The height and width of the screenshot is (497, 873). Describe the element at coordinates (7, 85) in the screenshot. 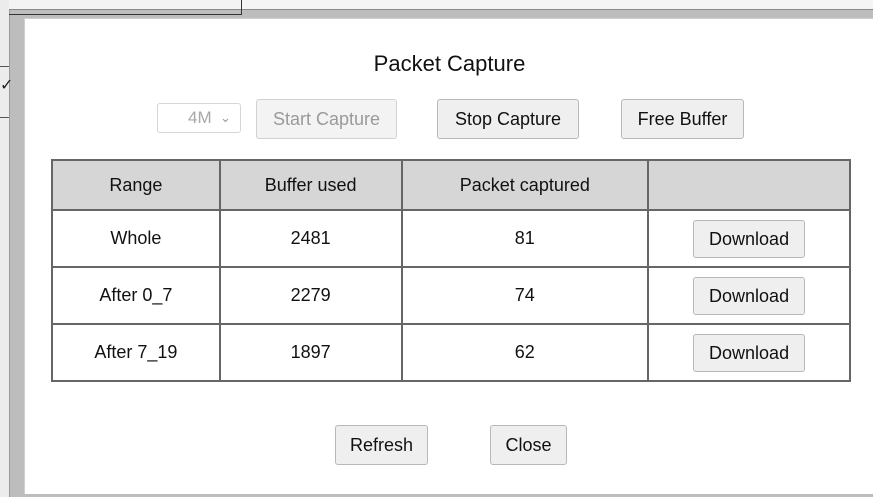

I see `check-icon: ✓` at that location.